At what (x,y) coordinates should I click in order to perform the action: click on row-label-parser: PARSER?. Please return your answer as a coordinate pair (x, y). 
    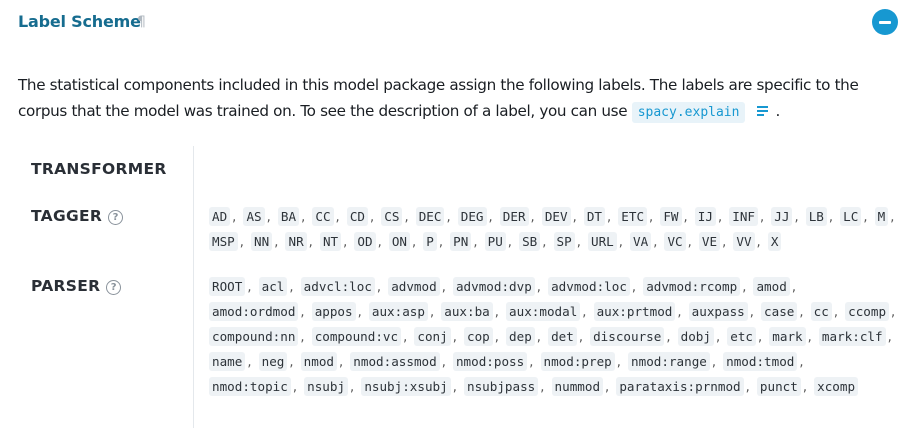
    Looking at the image, I should click on (76, 286).